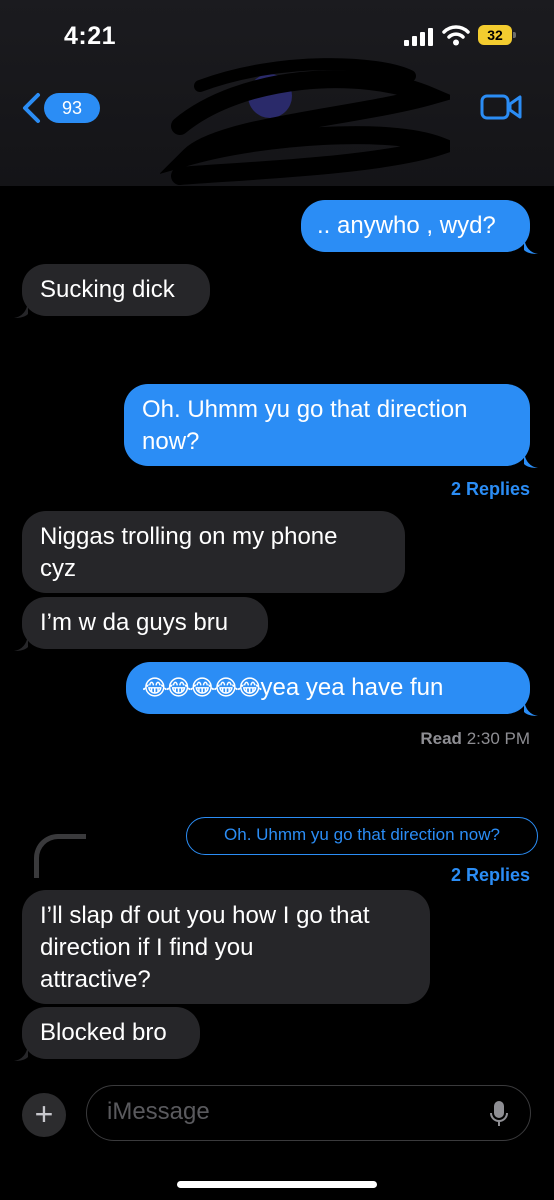 This screenshot has height=1200, width=554. I want to click on message-text: I’m w da guys bru, so click(134, 622).